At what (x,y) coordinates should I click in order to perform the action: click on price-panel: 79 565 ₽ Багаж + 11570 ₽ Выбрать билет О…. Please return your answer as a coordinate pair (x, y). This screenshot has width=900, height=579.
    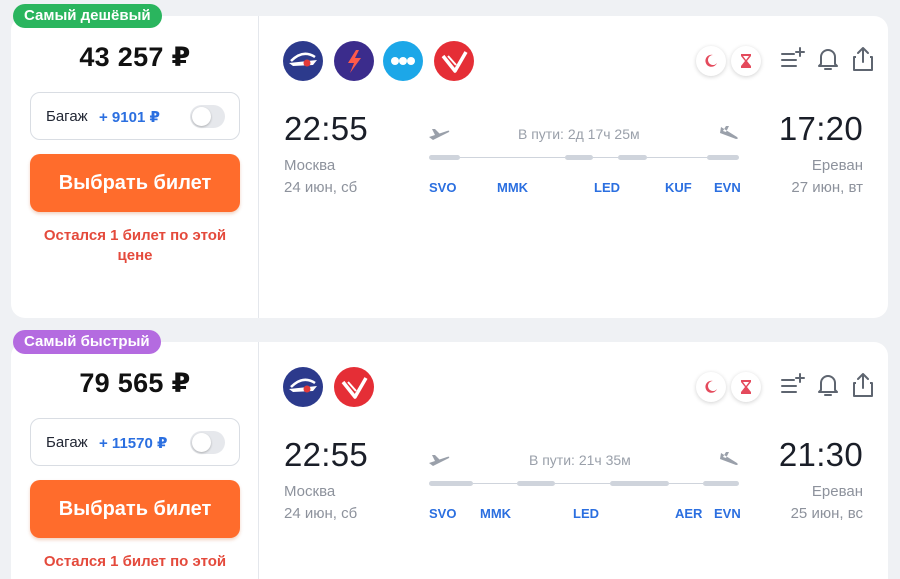
    Looking at the image, I should click on (135, 460).